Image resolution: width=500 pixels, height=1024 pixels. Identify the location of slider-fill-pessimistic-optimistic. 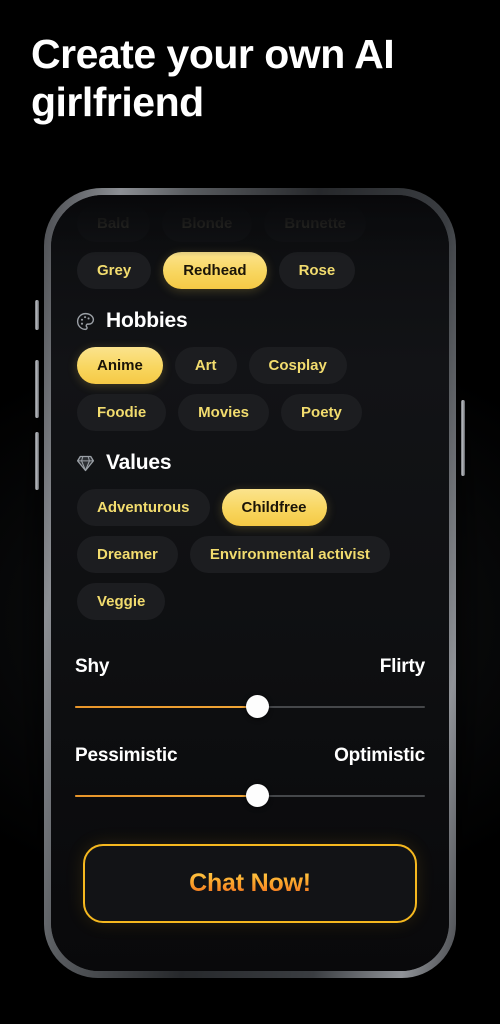
(166, 796).